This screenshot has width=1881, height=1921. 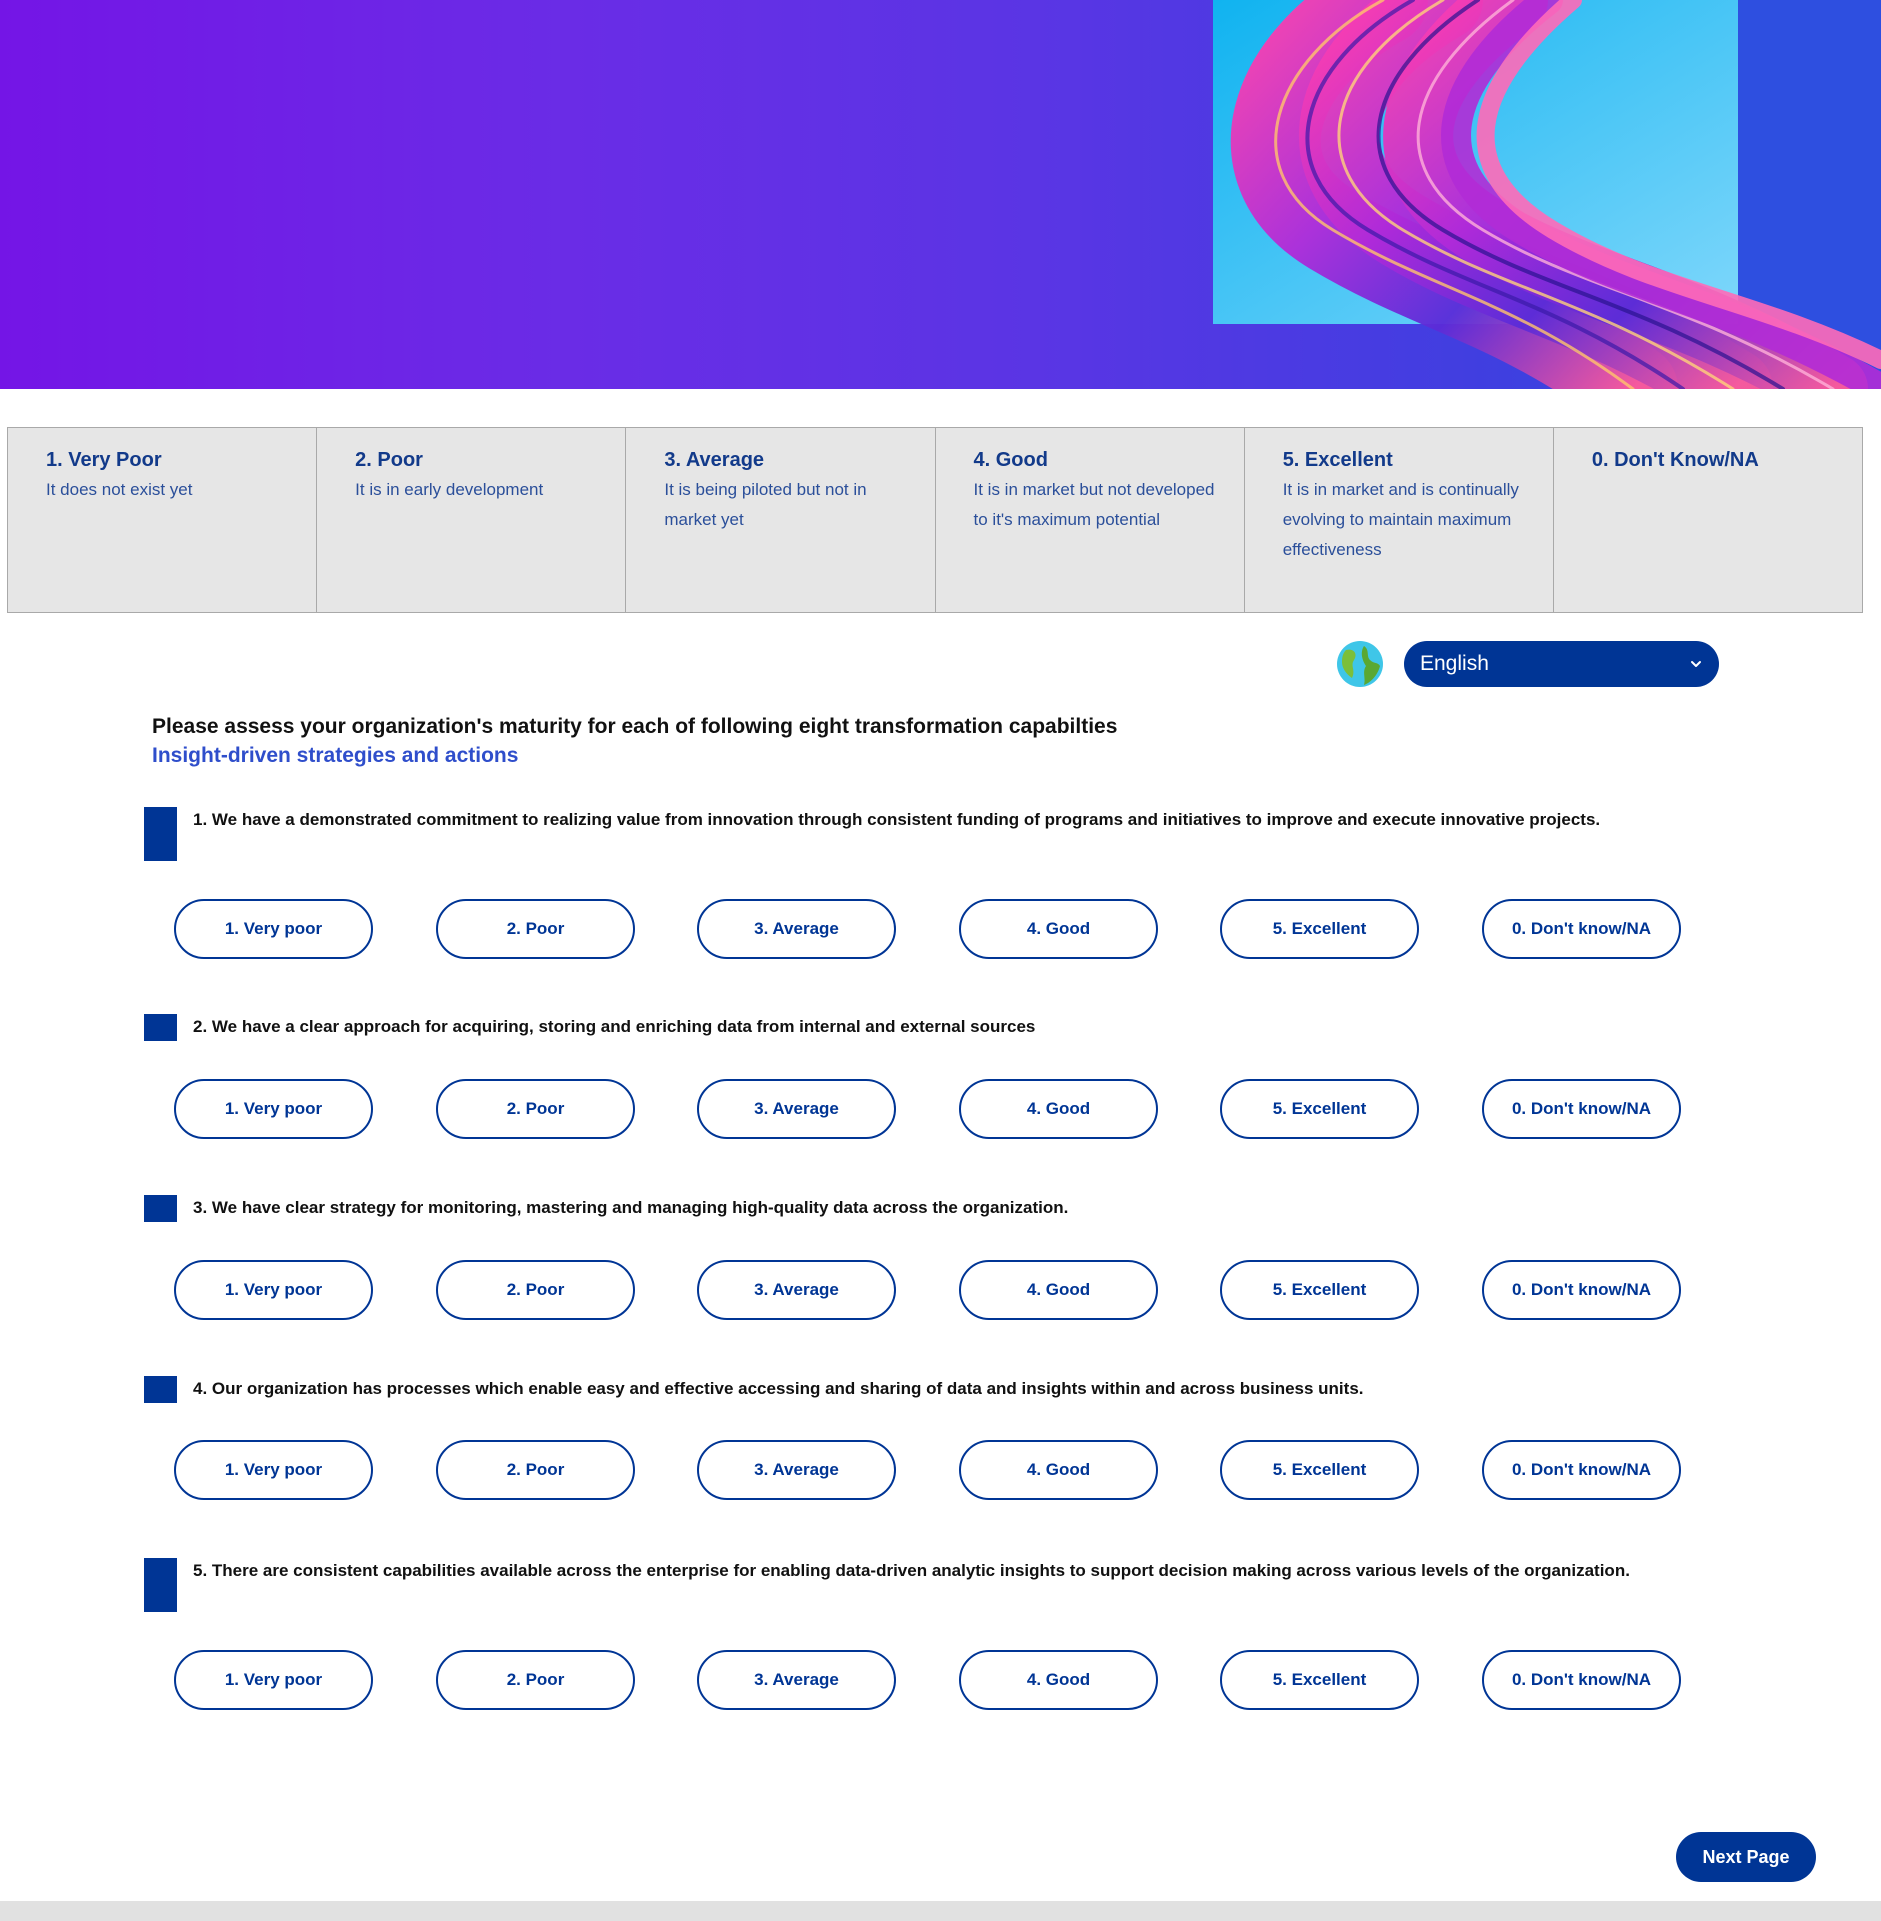 What do you see at coordinates (1708, 520) in the screenshot?
I see `legend-cell-dont-know: 0. Don't Know/NA` at bounding box center [1708, 520].